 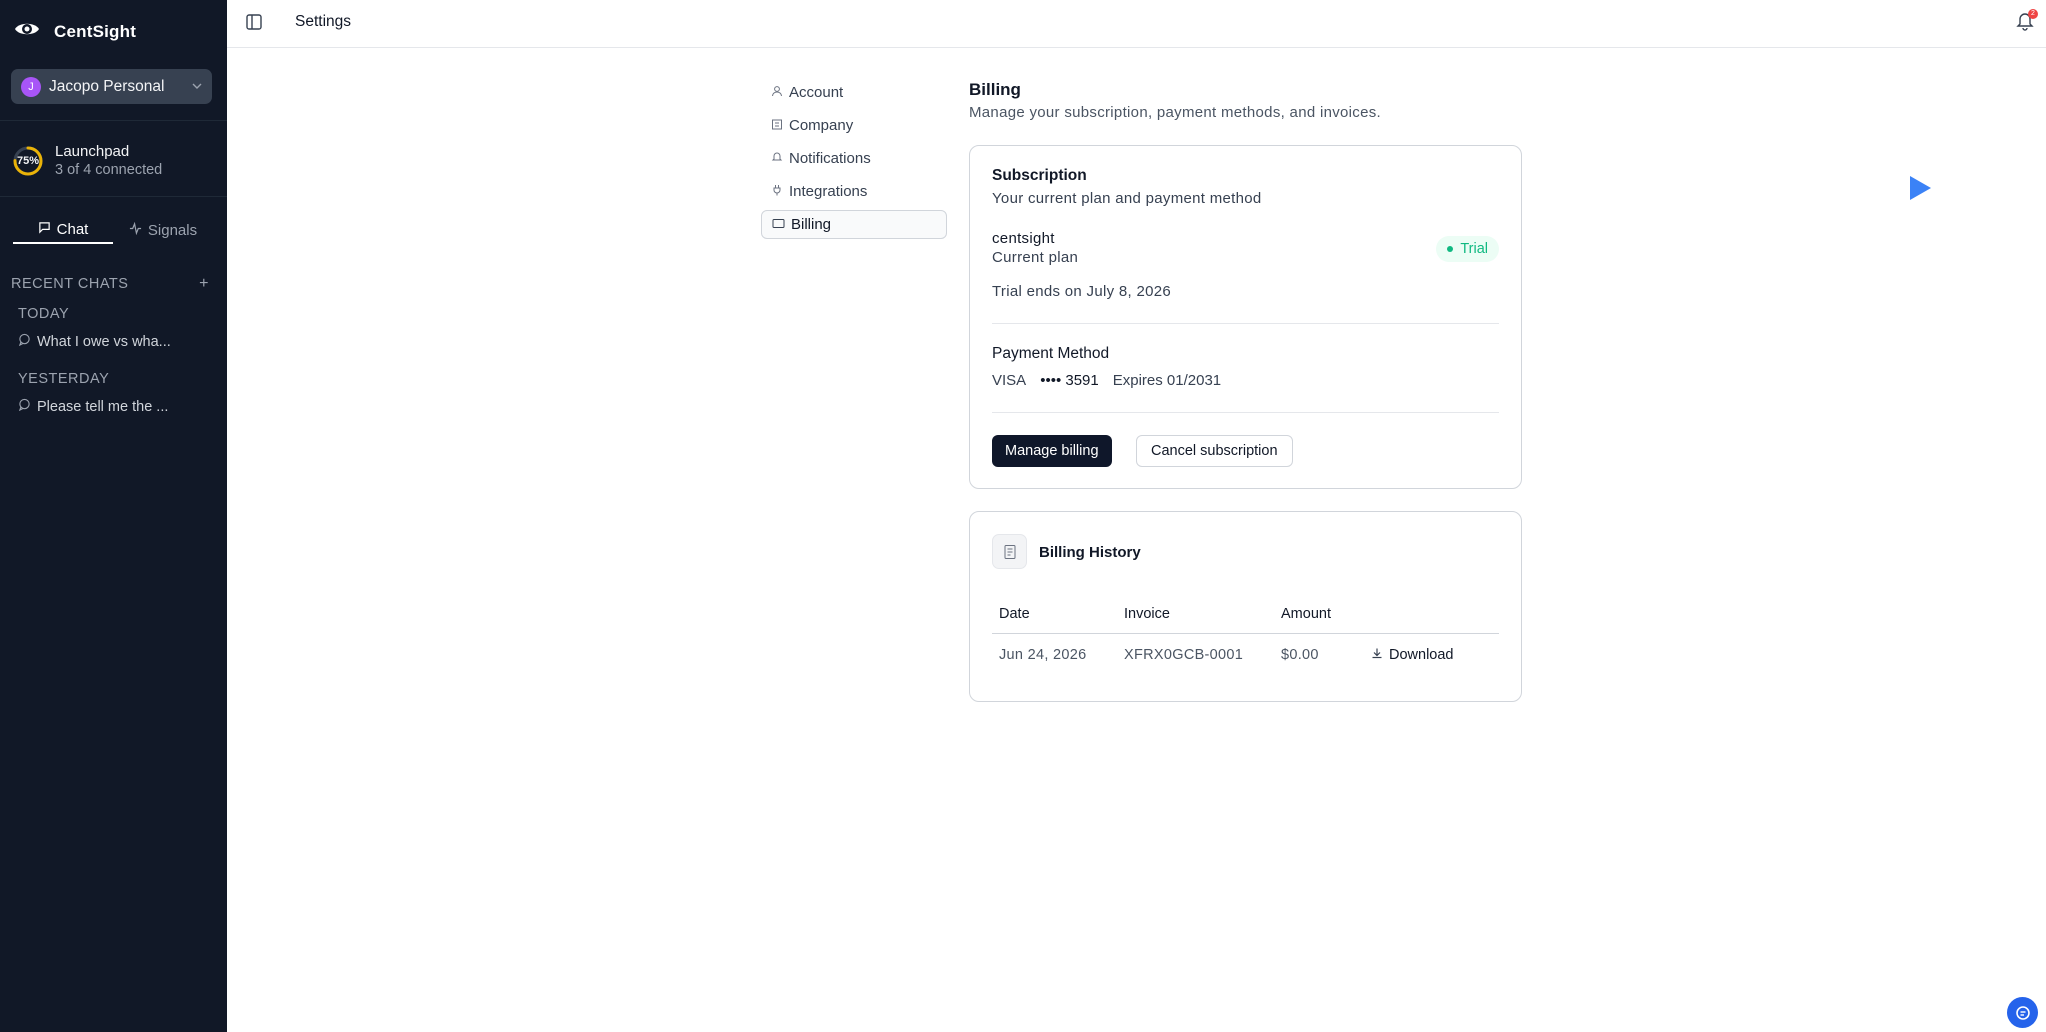 What do you see at coordinates (1023, 238) in the screenshot?
I see `plan-name: centsight` at bounding box center [1023, 238].